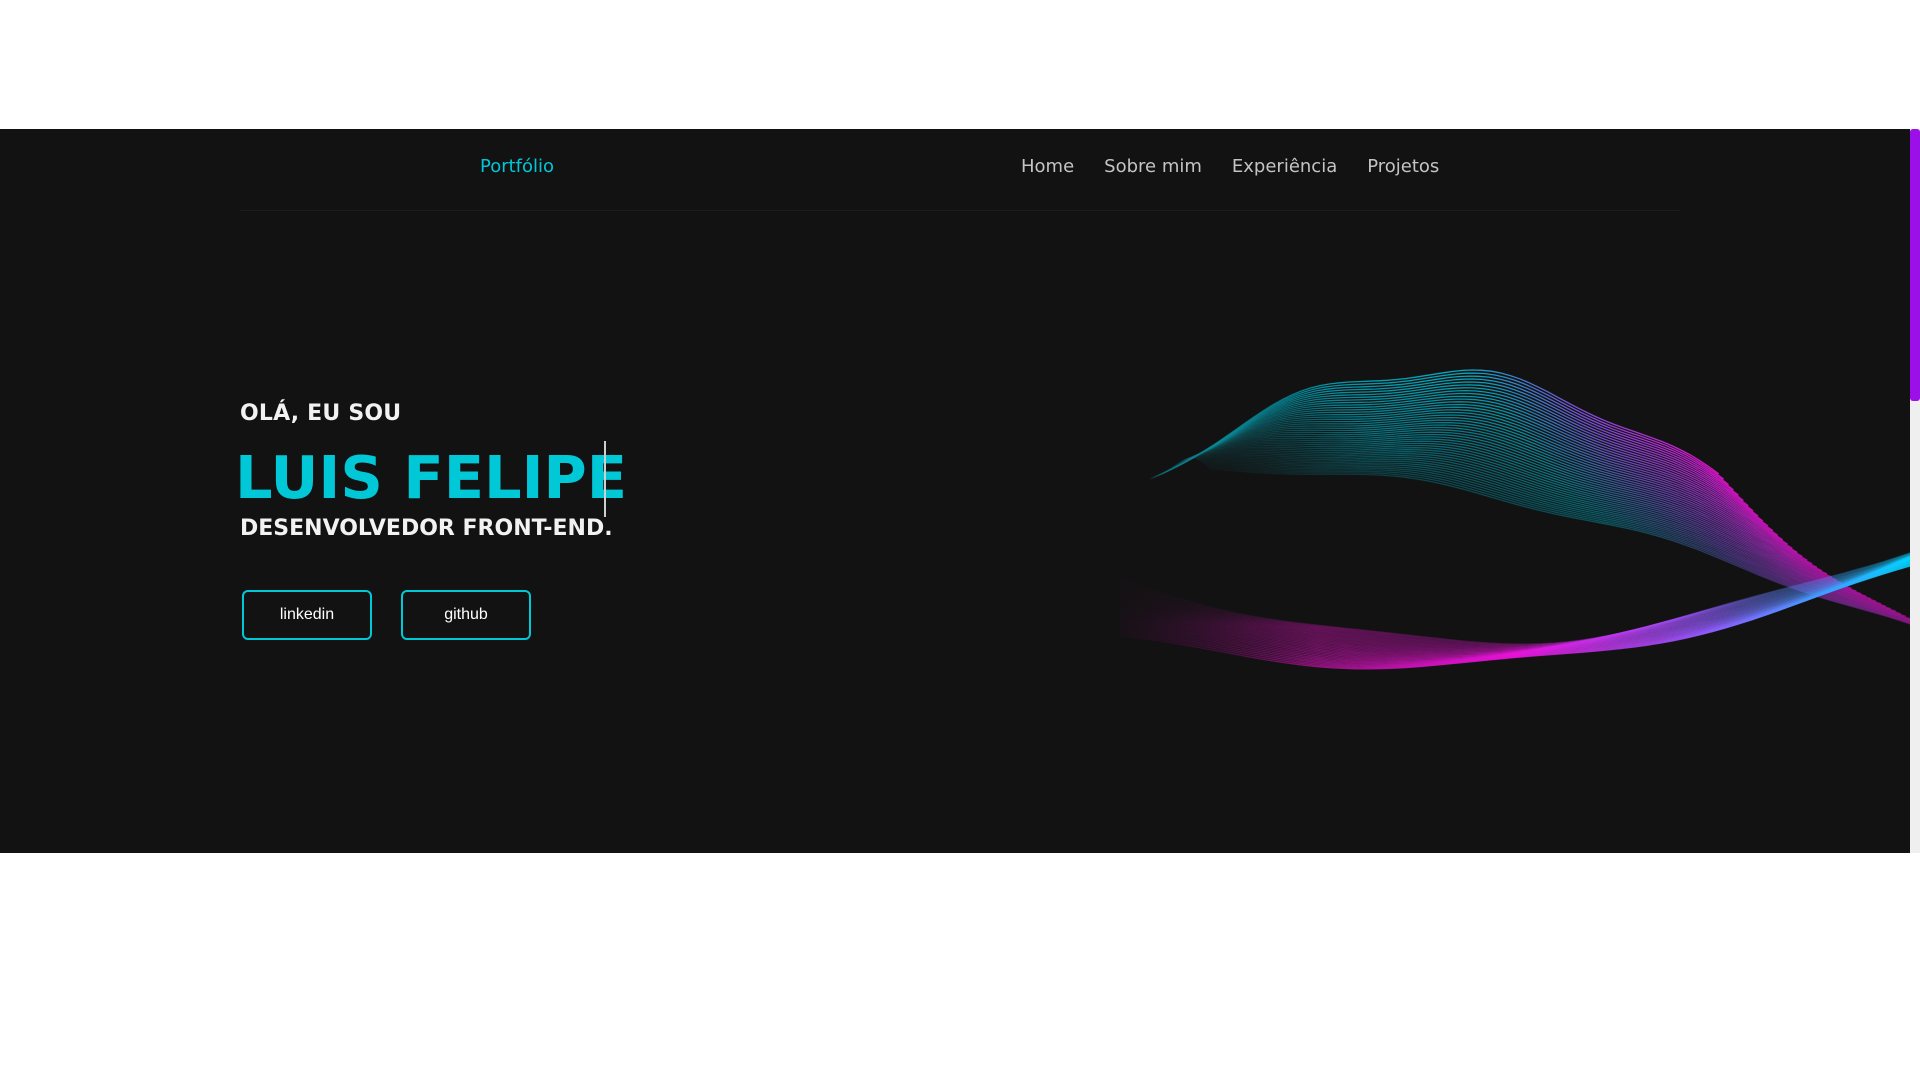 The width and height of the screenshot is (1920, 1080). Describe the element at coordinates (1403, 166) in the screenshot. I see `nav-link-projetos: Projetos` at that location.